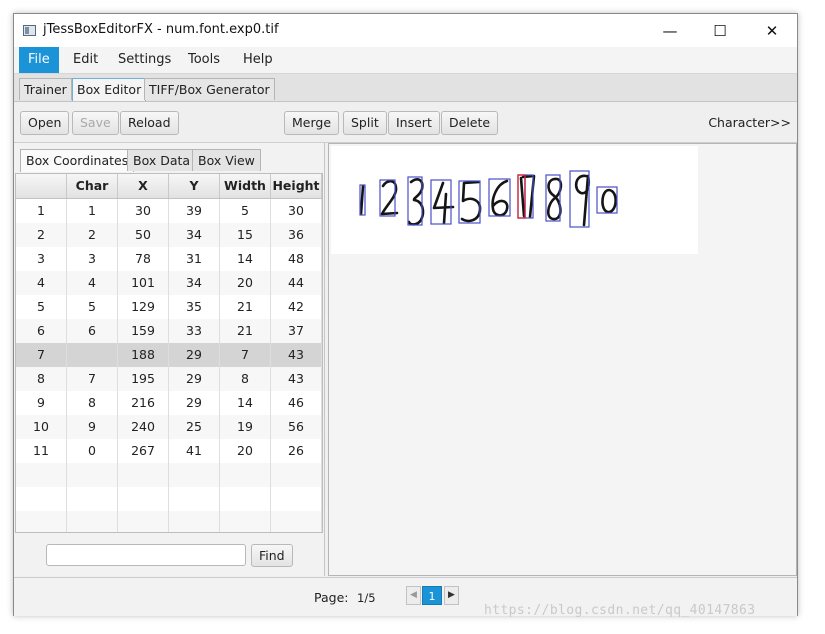 This screenshot has width=825, height=634. I want to click on cell-char: 5, so click(92, 307).